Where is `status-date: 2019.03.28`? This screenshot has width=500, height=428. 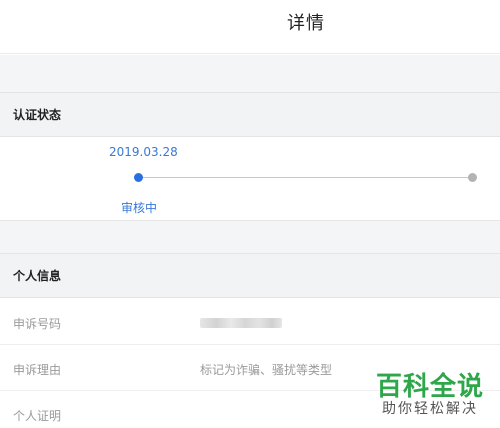
status-date: 2019.03.28 is located at coordinates (143, 152).